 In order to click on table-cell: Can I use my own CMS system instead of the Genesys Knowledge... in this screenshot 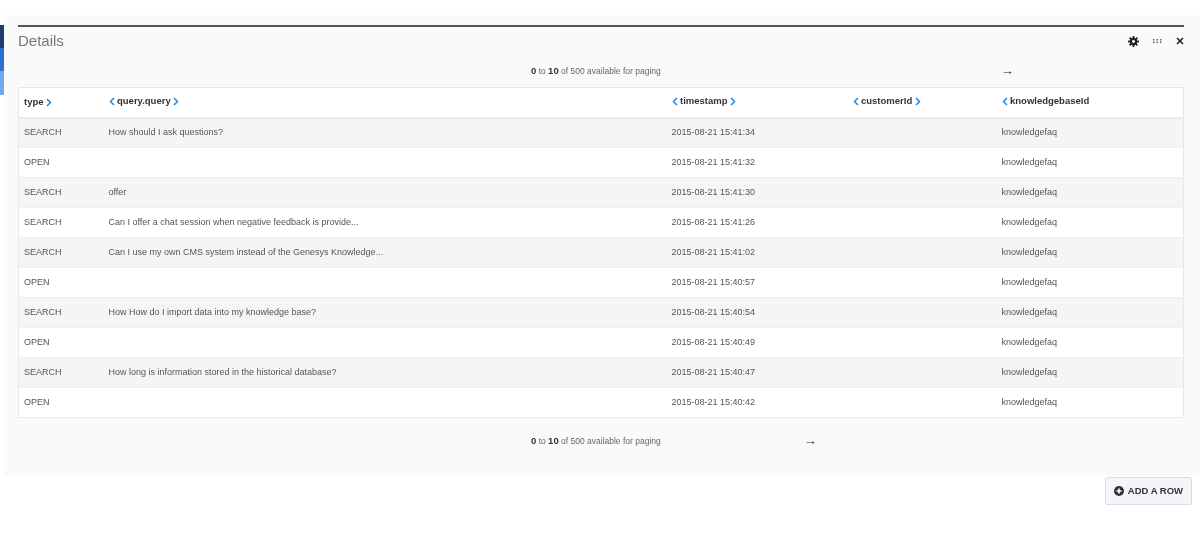, I will do `click(246, 251)`.